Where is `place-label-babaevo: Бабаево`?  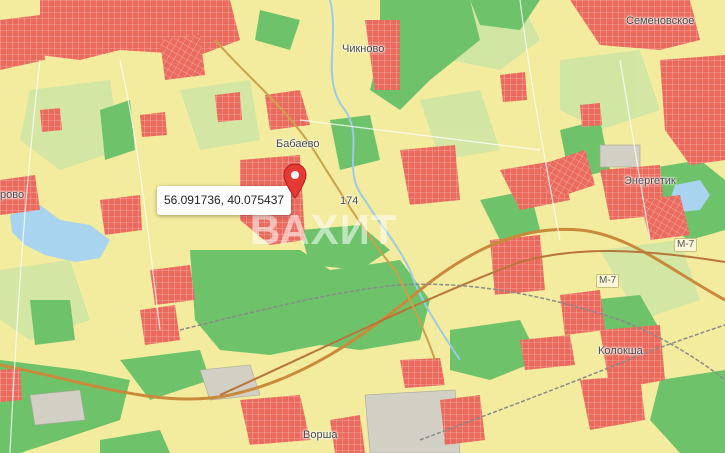
place-label-babaevo: Бабаево is located at coordinates (298, 144).